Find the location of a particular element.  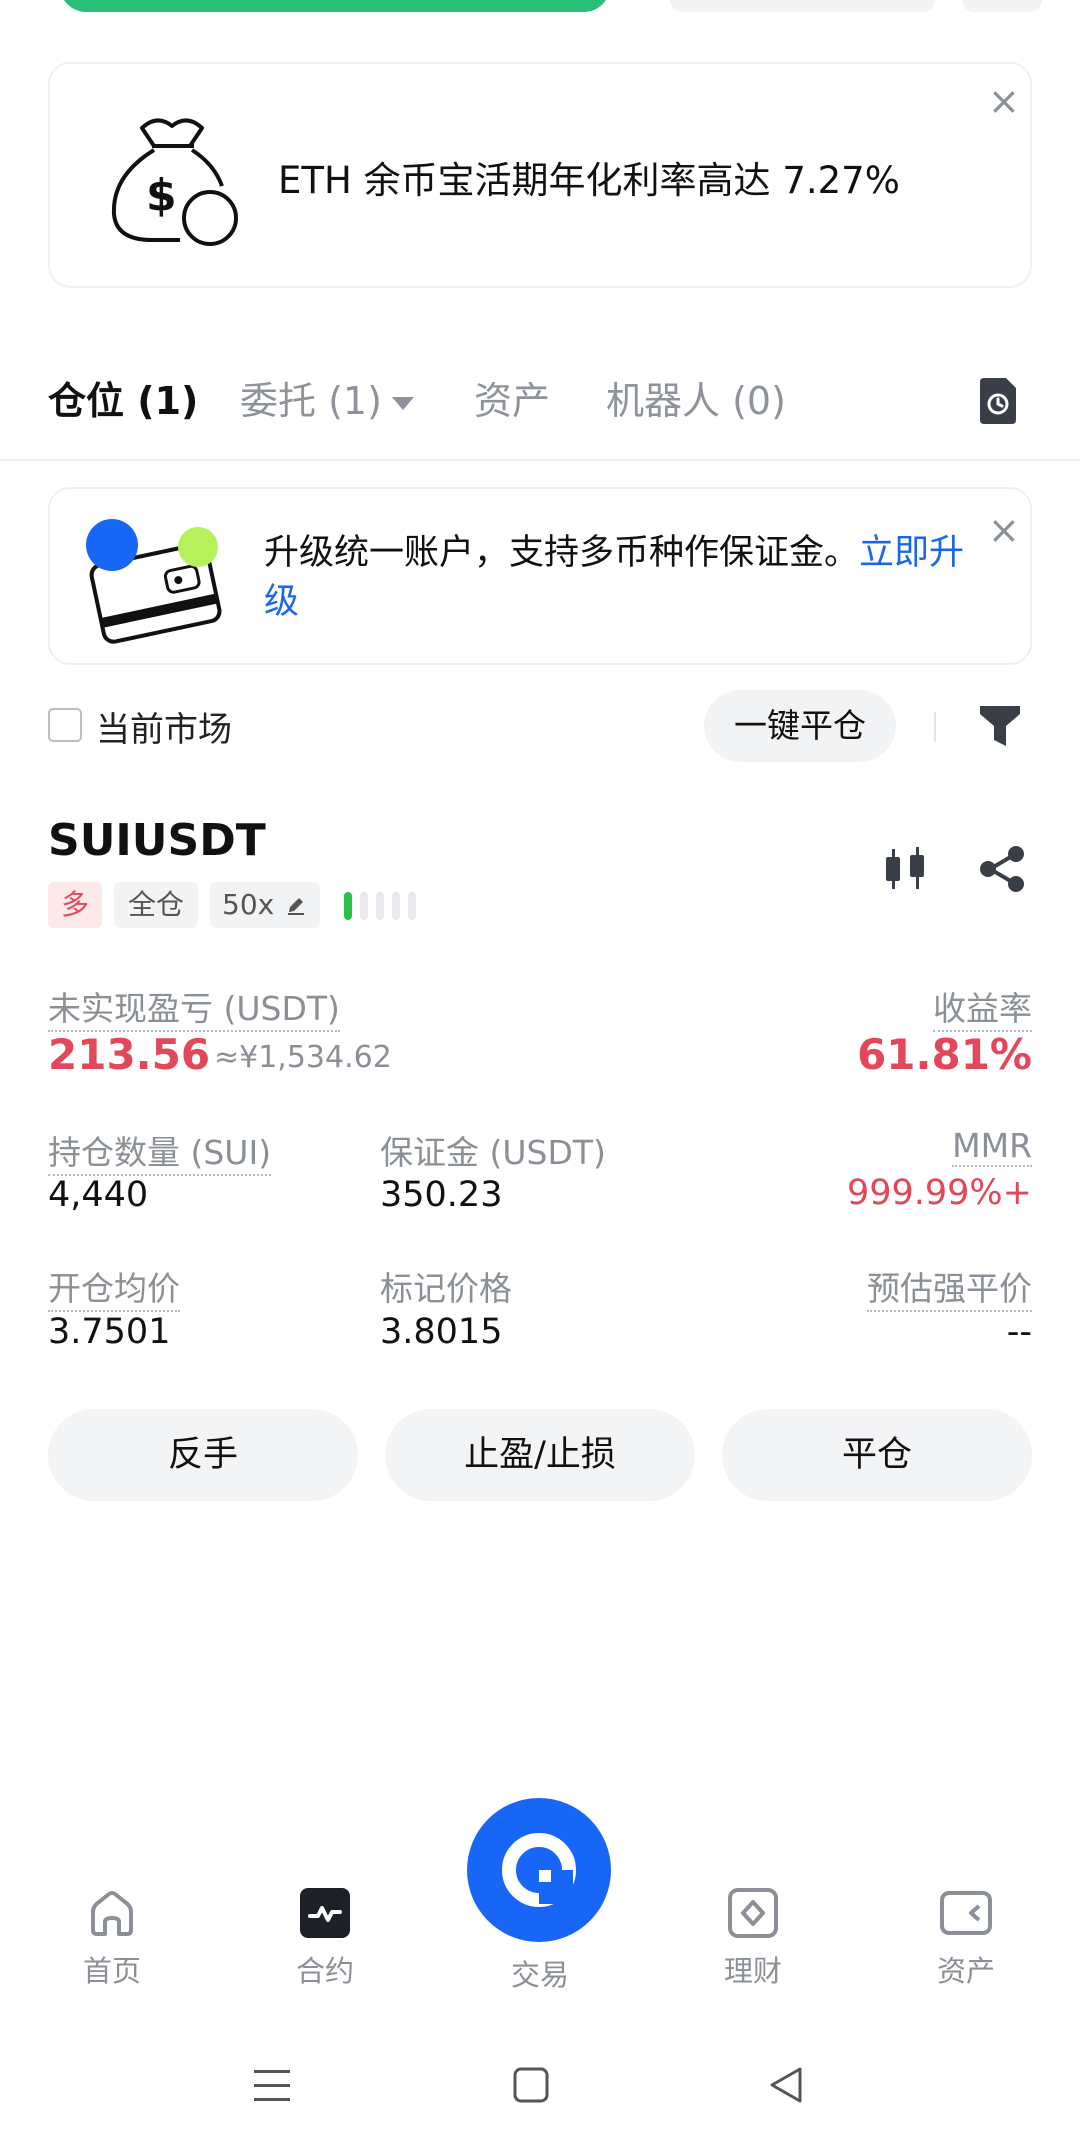

system-nav-bar is located at coordinates (540, 2087).